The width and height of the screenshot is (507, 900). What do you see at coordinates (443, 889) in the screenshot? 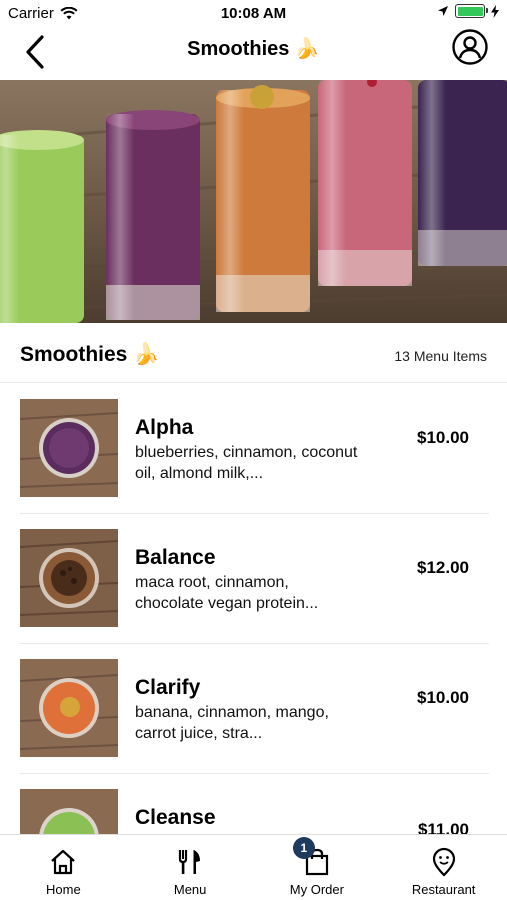
I see `tab-label: Restaurant` at bounding box center [443, 889].